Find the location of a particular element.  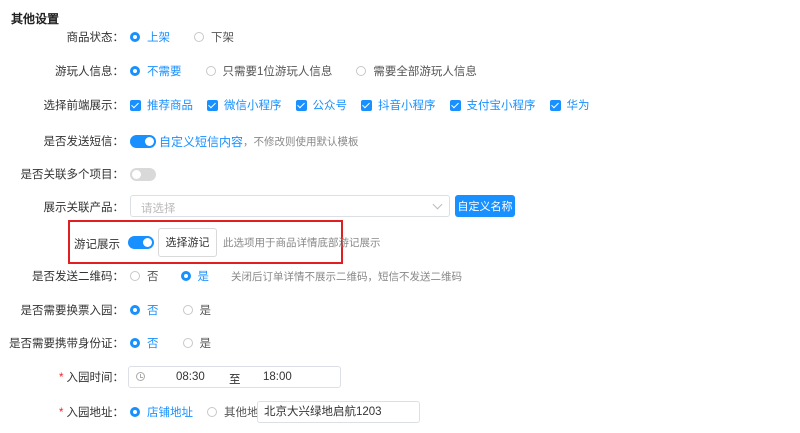

custom-name-button: 自定义名称 is located at coordinates (485, 206).